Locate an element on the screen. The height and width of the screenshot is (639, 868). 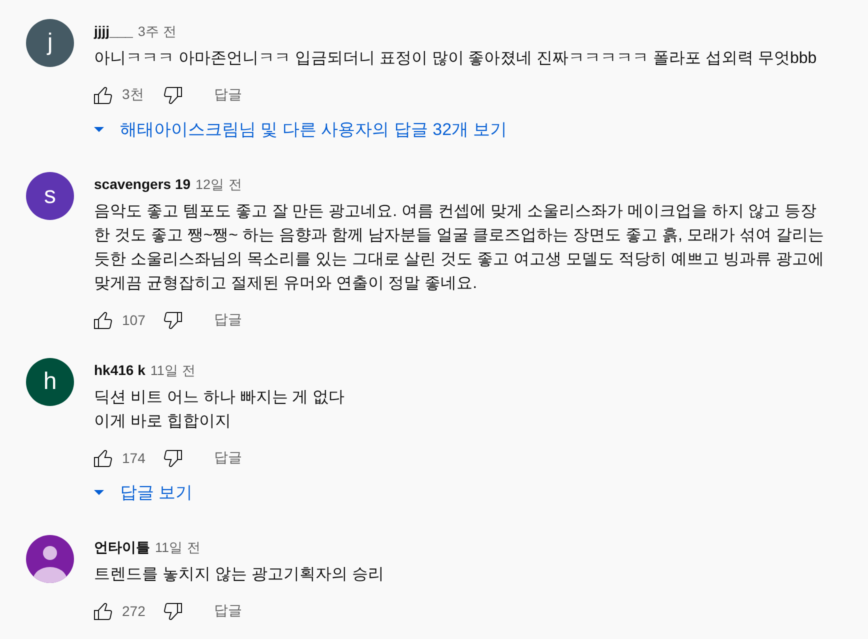
view-replies-button: 해태아이스크림님 및 다른 사용자의 답글 32개 보기 is located at coordinates (301, 129).